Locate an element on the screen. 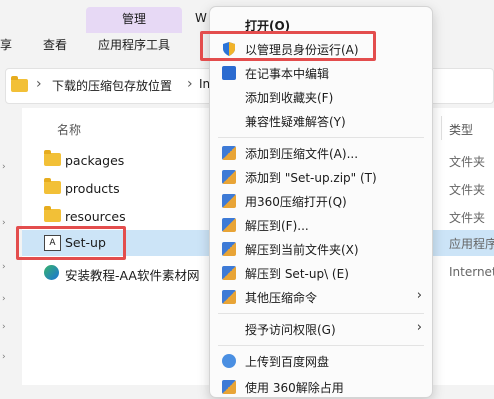 The image size is (494, 399). menu-label: 授予访问权限(G) is located at coordinates (290, 330).